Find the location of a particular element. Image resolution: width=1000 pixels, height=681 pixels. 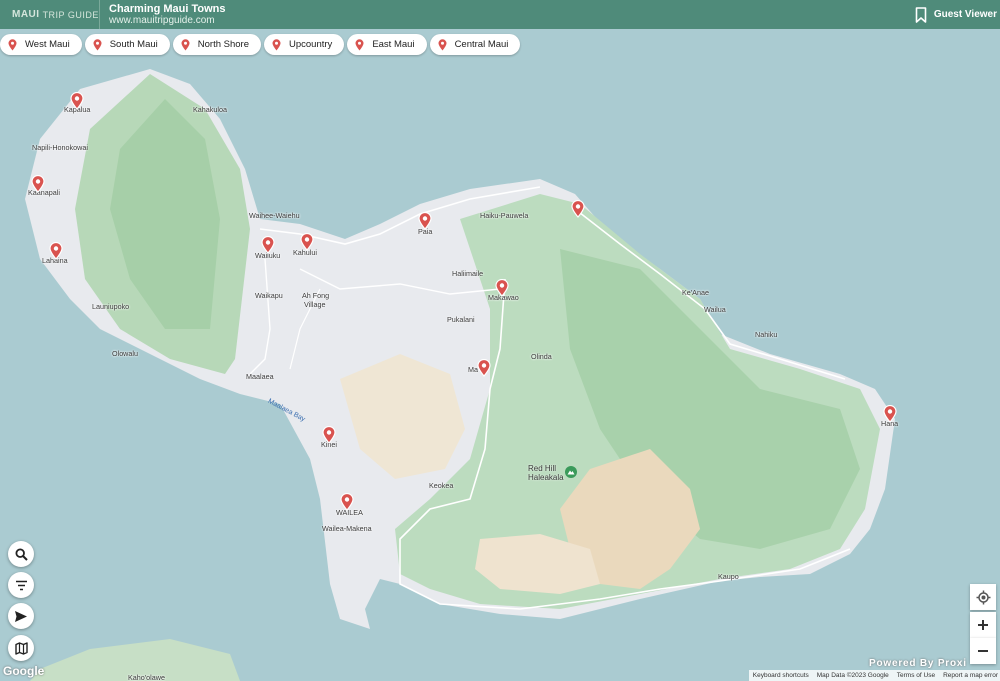

site-url: www.mauitripguide.com is located at coordinates (162, 20).